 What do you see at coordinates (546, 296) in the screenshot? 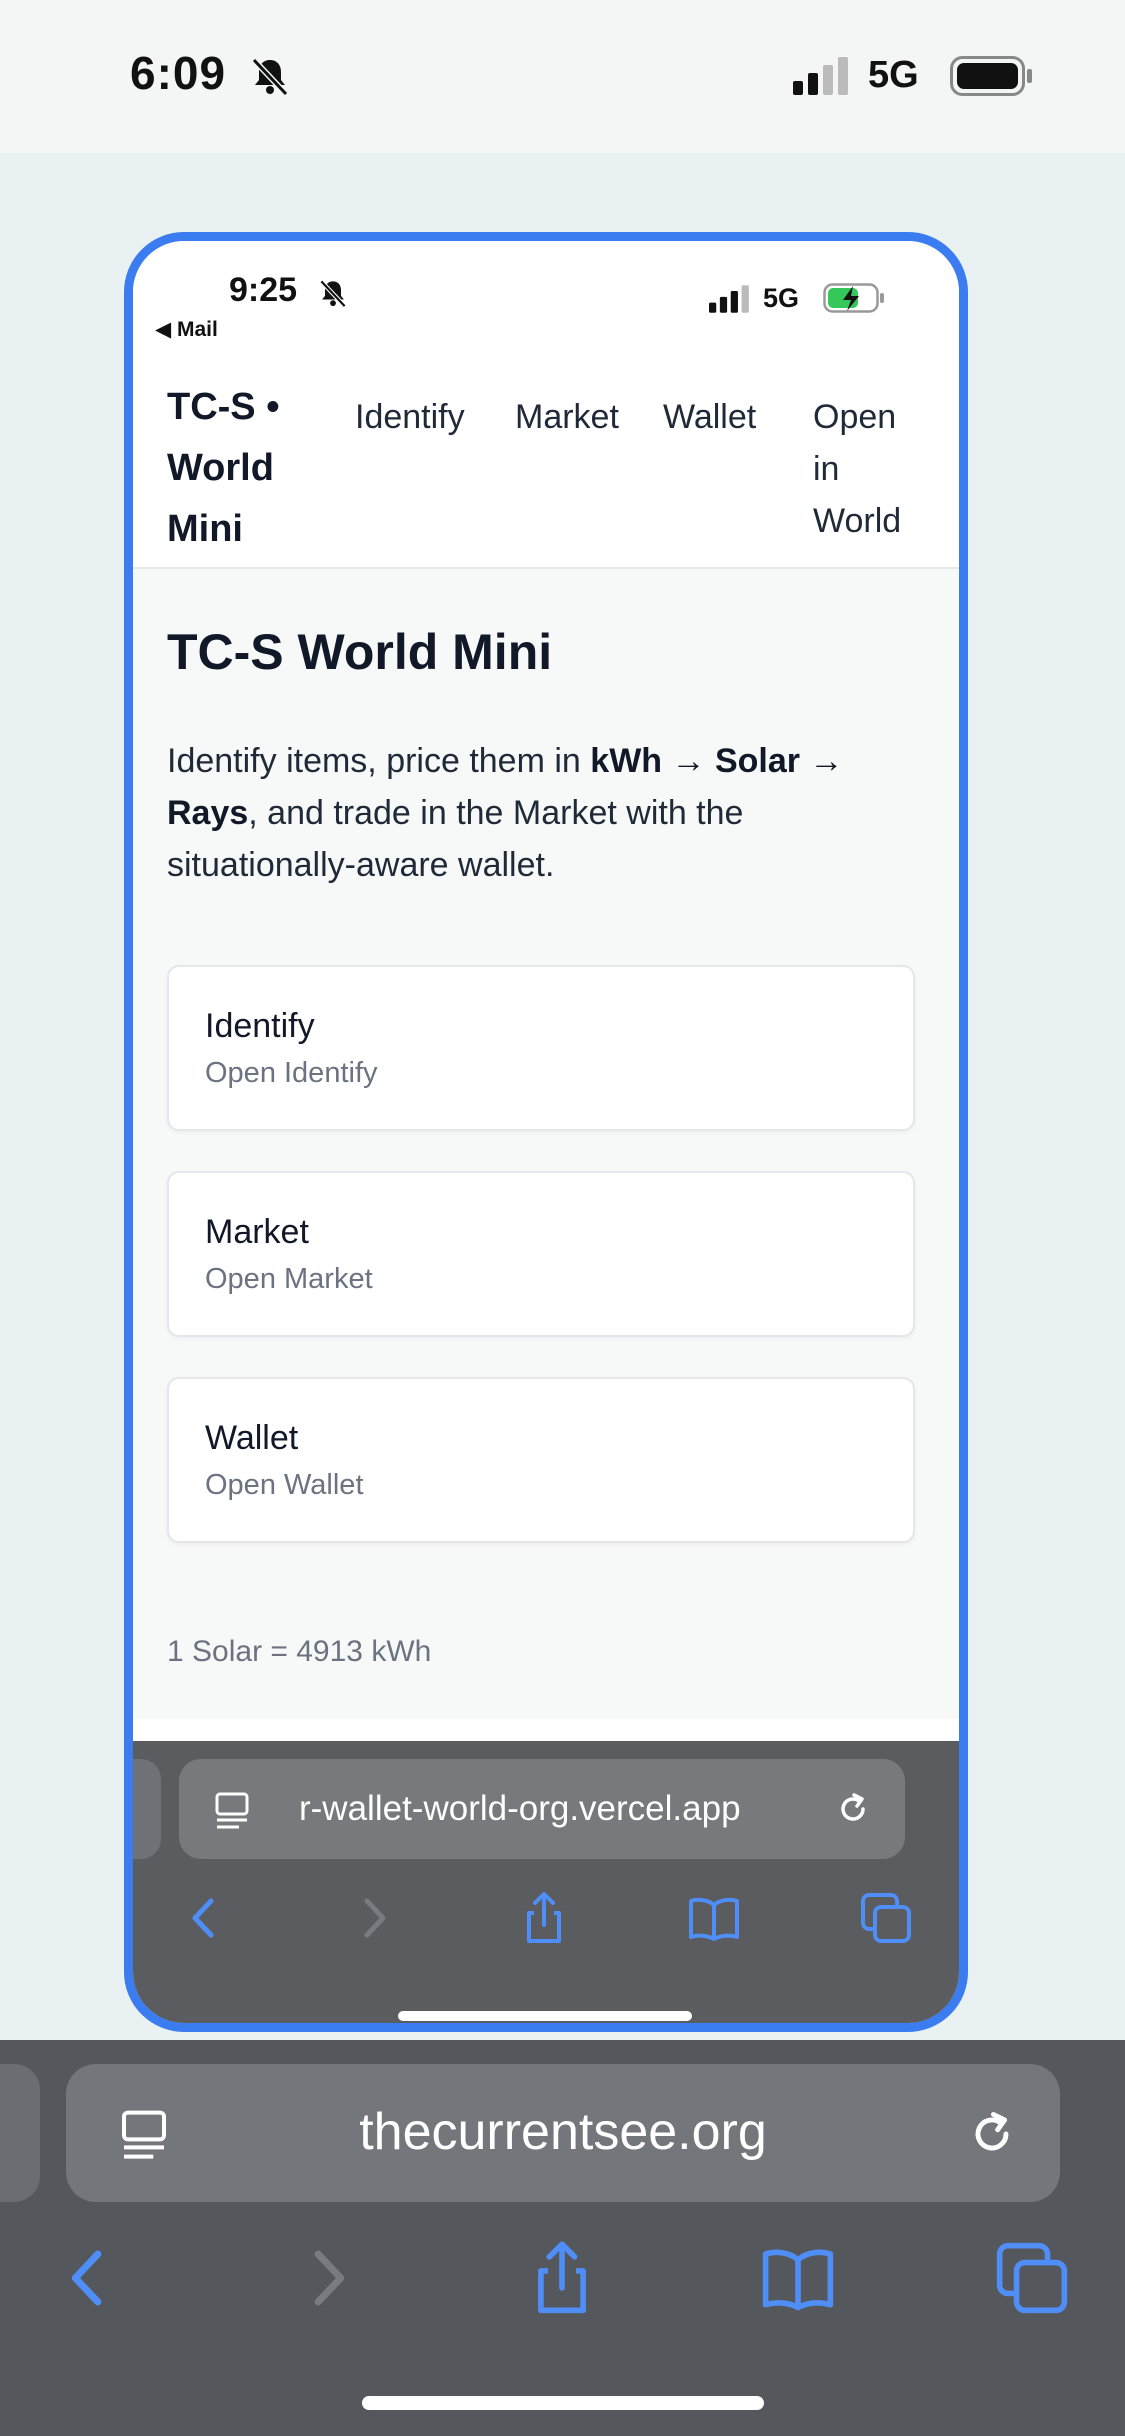
I see `inner-status-bar: 9:25 ◀ Mail 5G` at bounding box center [546, 296].